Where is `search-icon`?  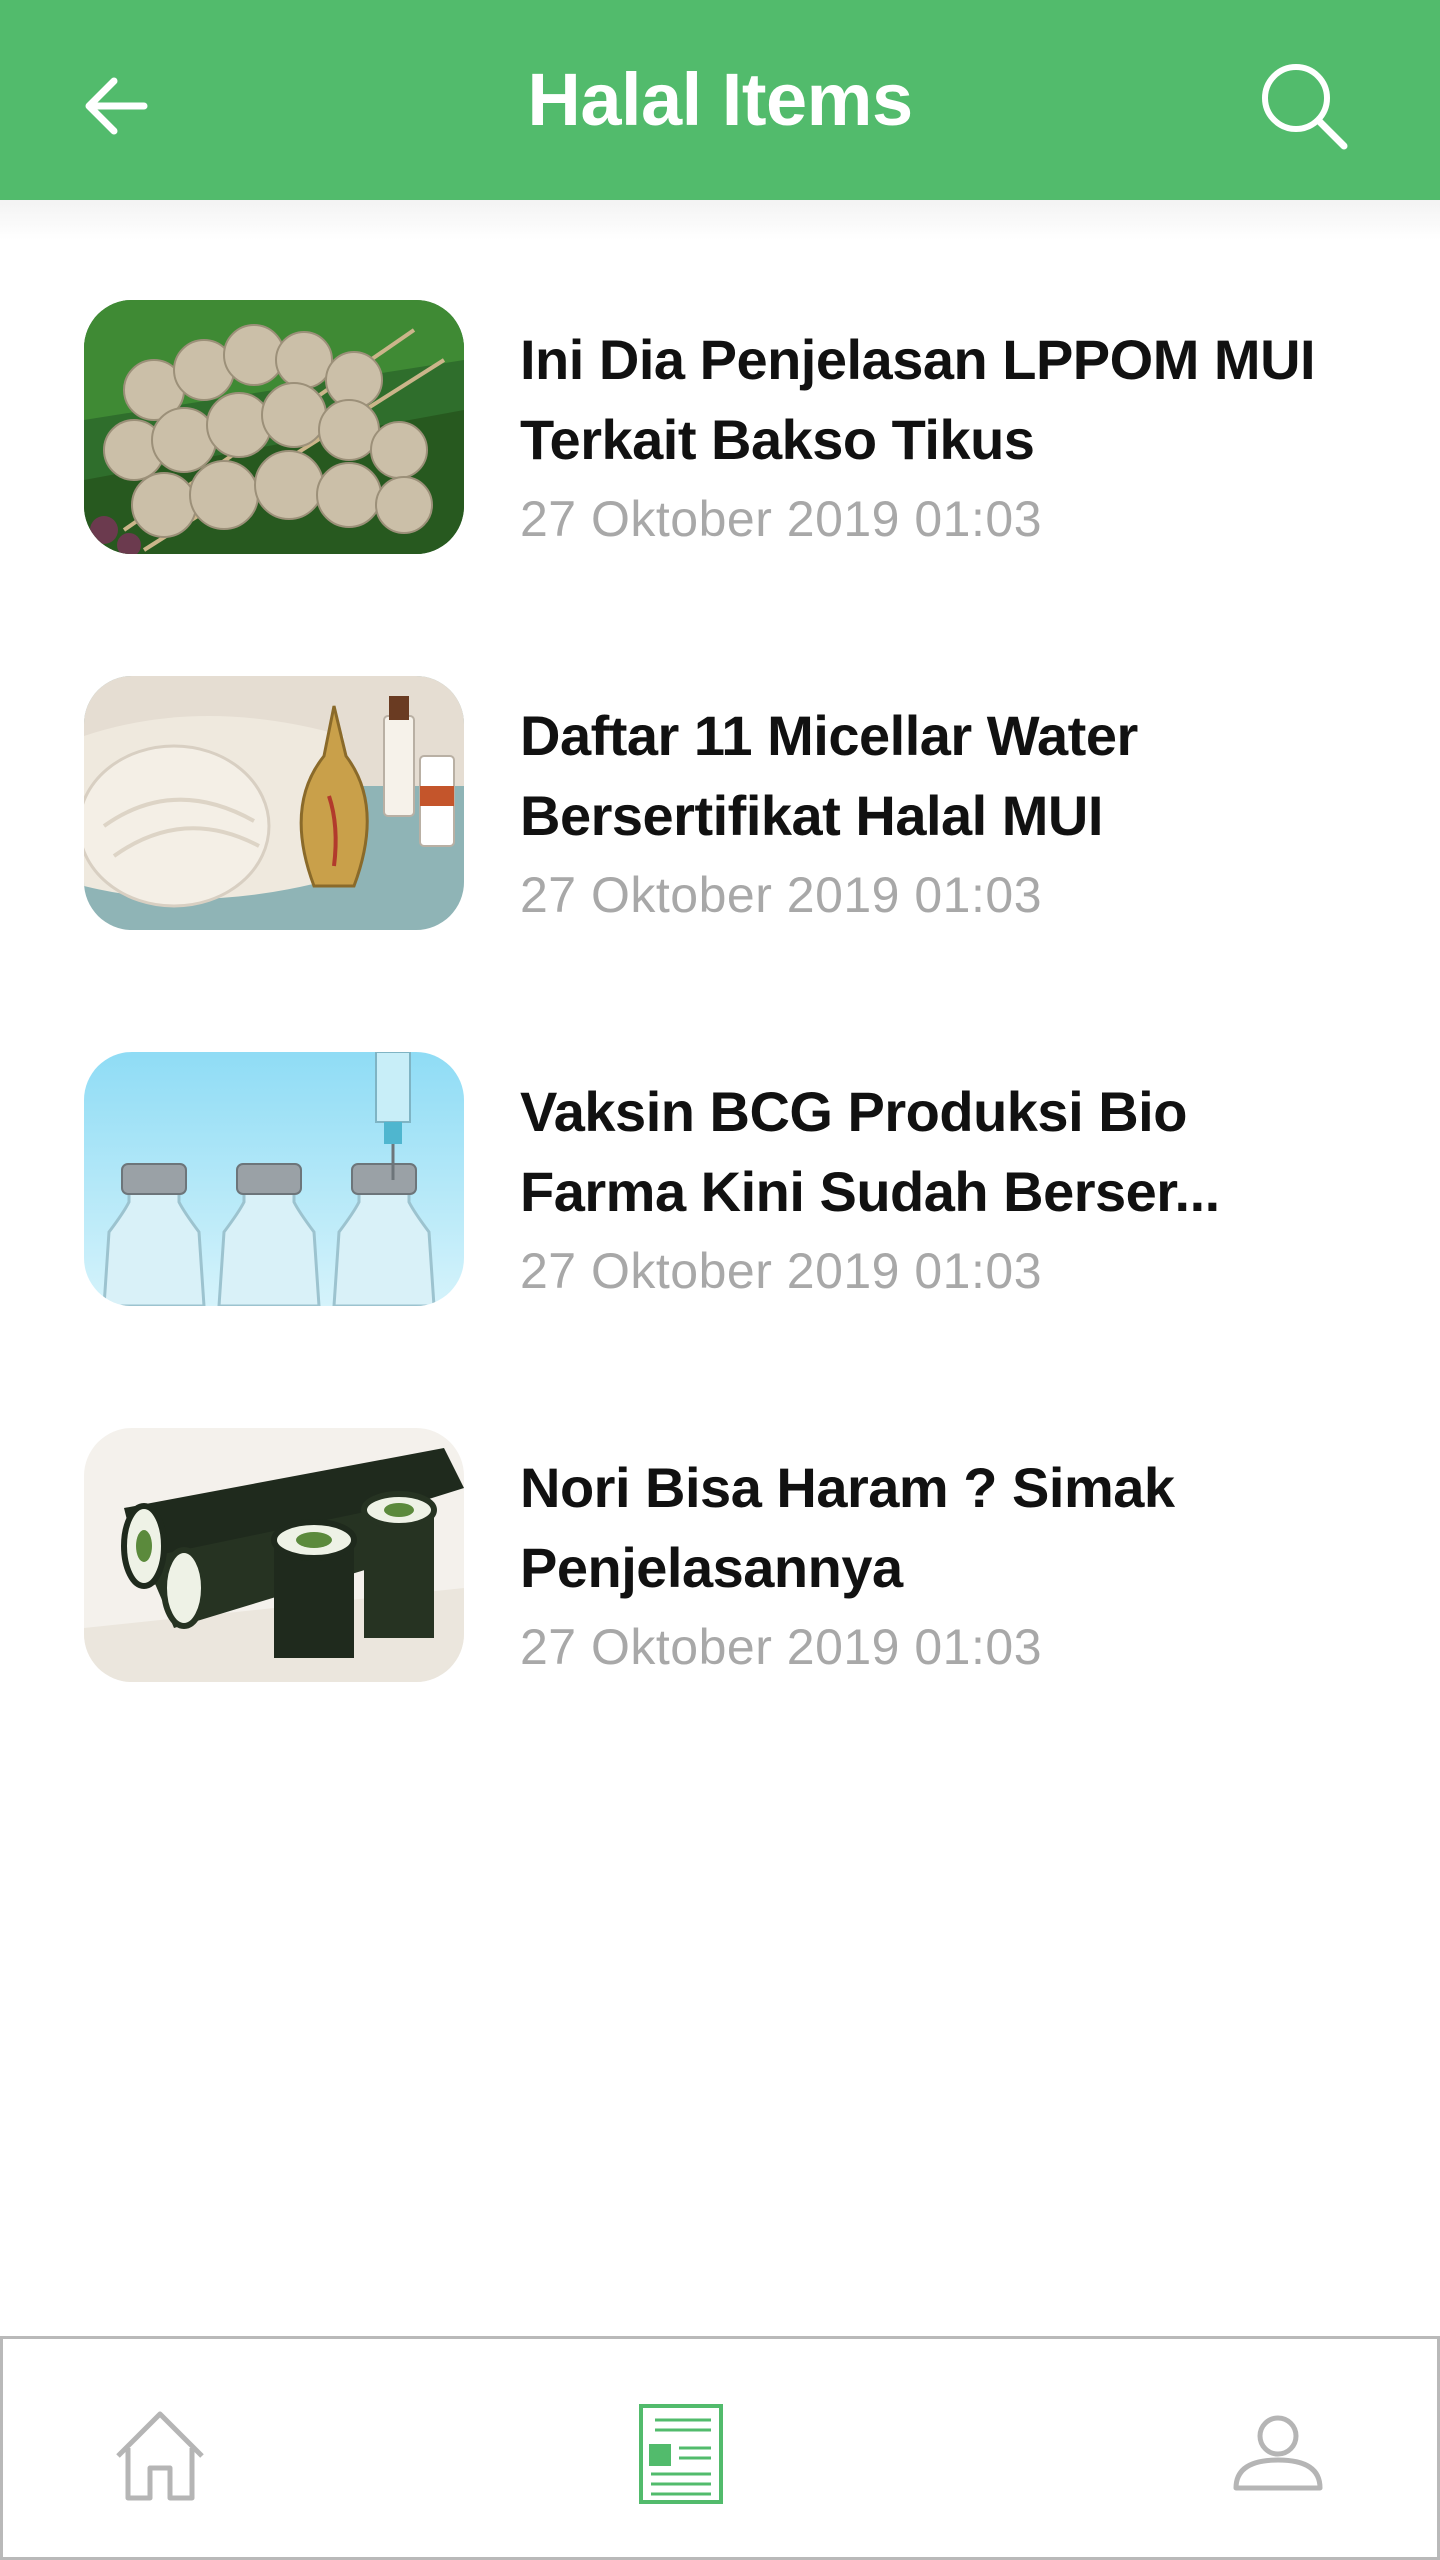 search-icon is located at coordinates (1305, 107).